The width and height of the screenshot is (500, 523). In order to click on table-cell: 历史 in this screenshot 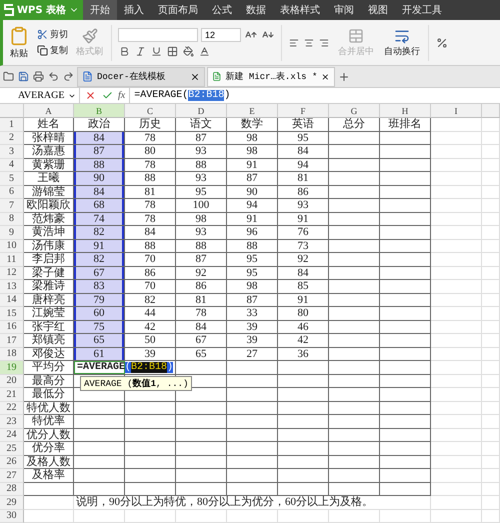, I will do `click(150, 125)`.